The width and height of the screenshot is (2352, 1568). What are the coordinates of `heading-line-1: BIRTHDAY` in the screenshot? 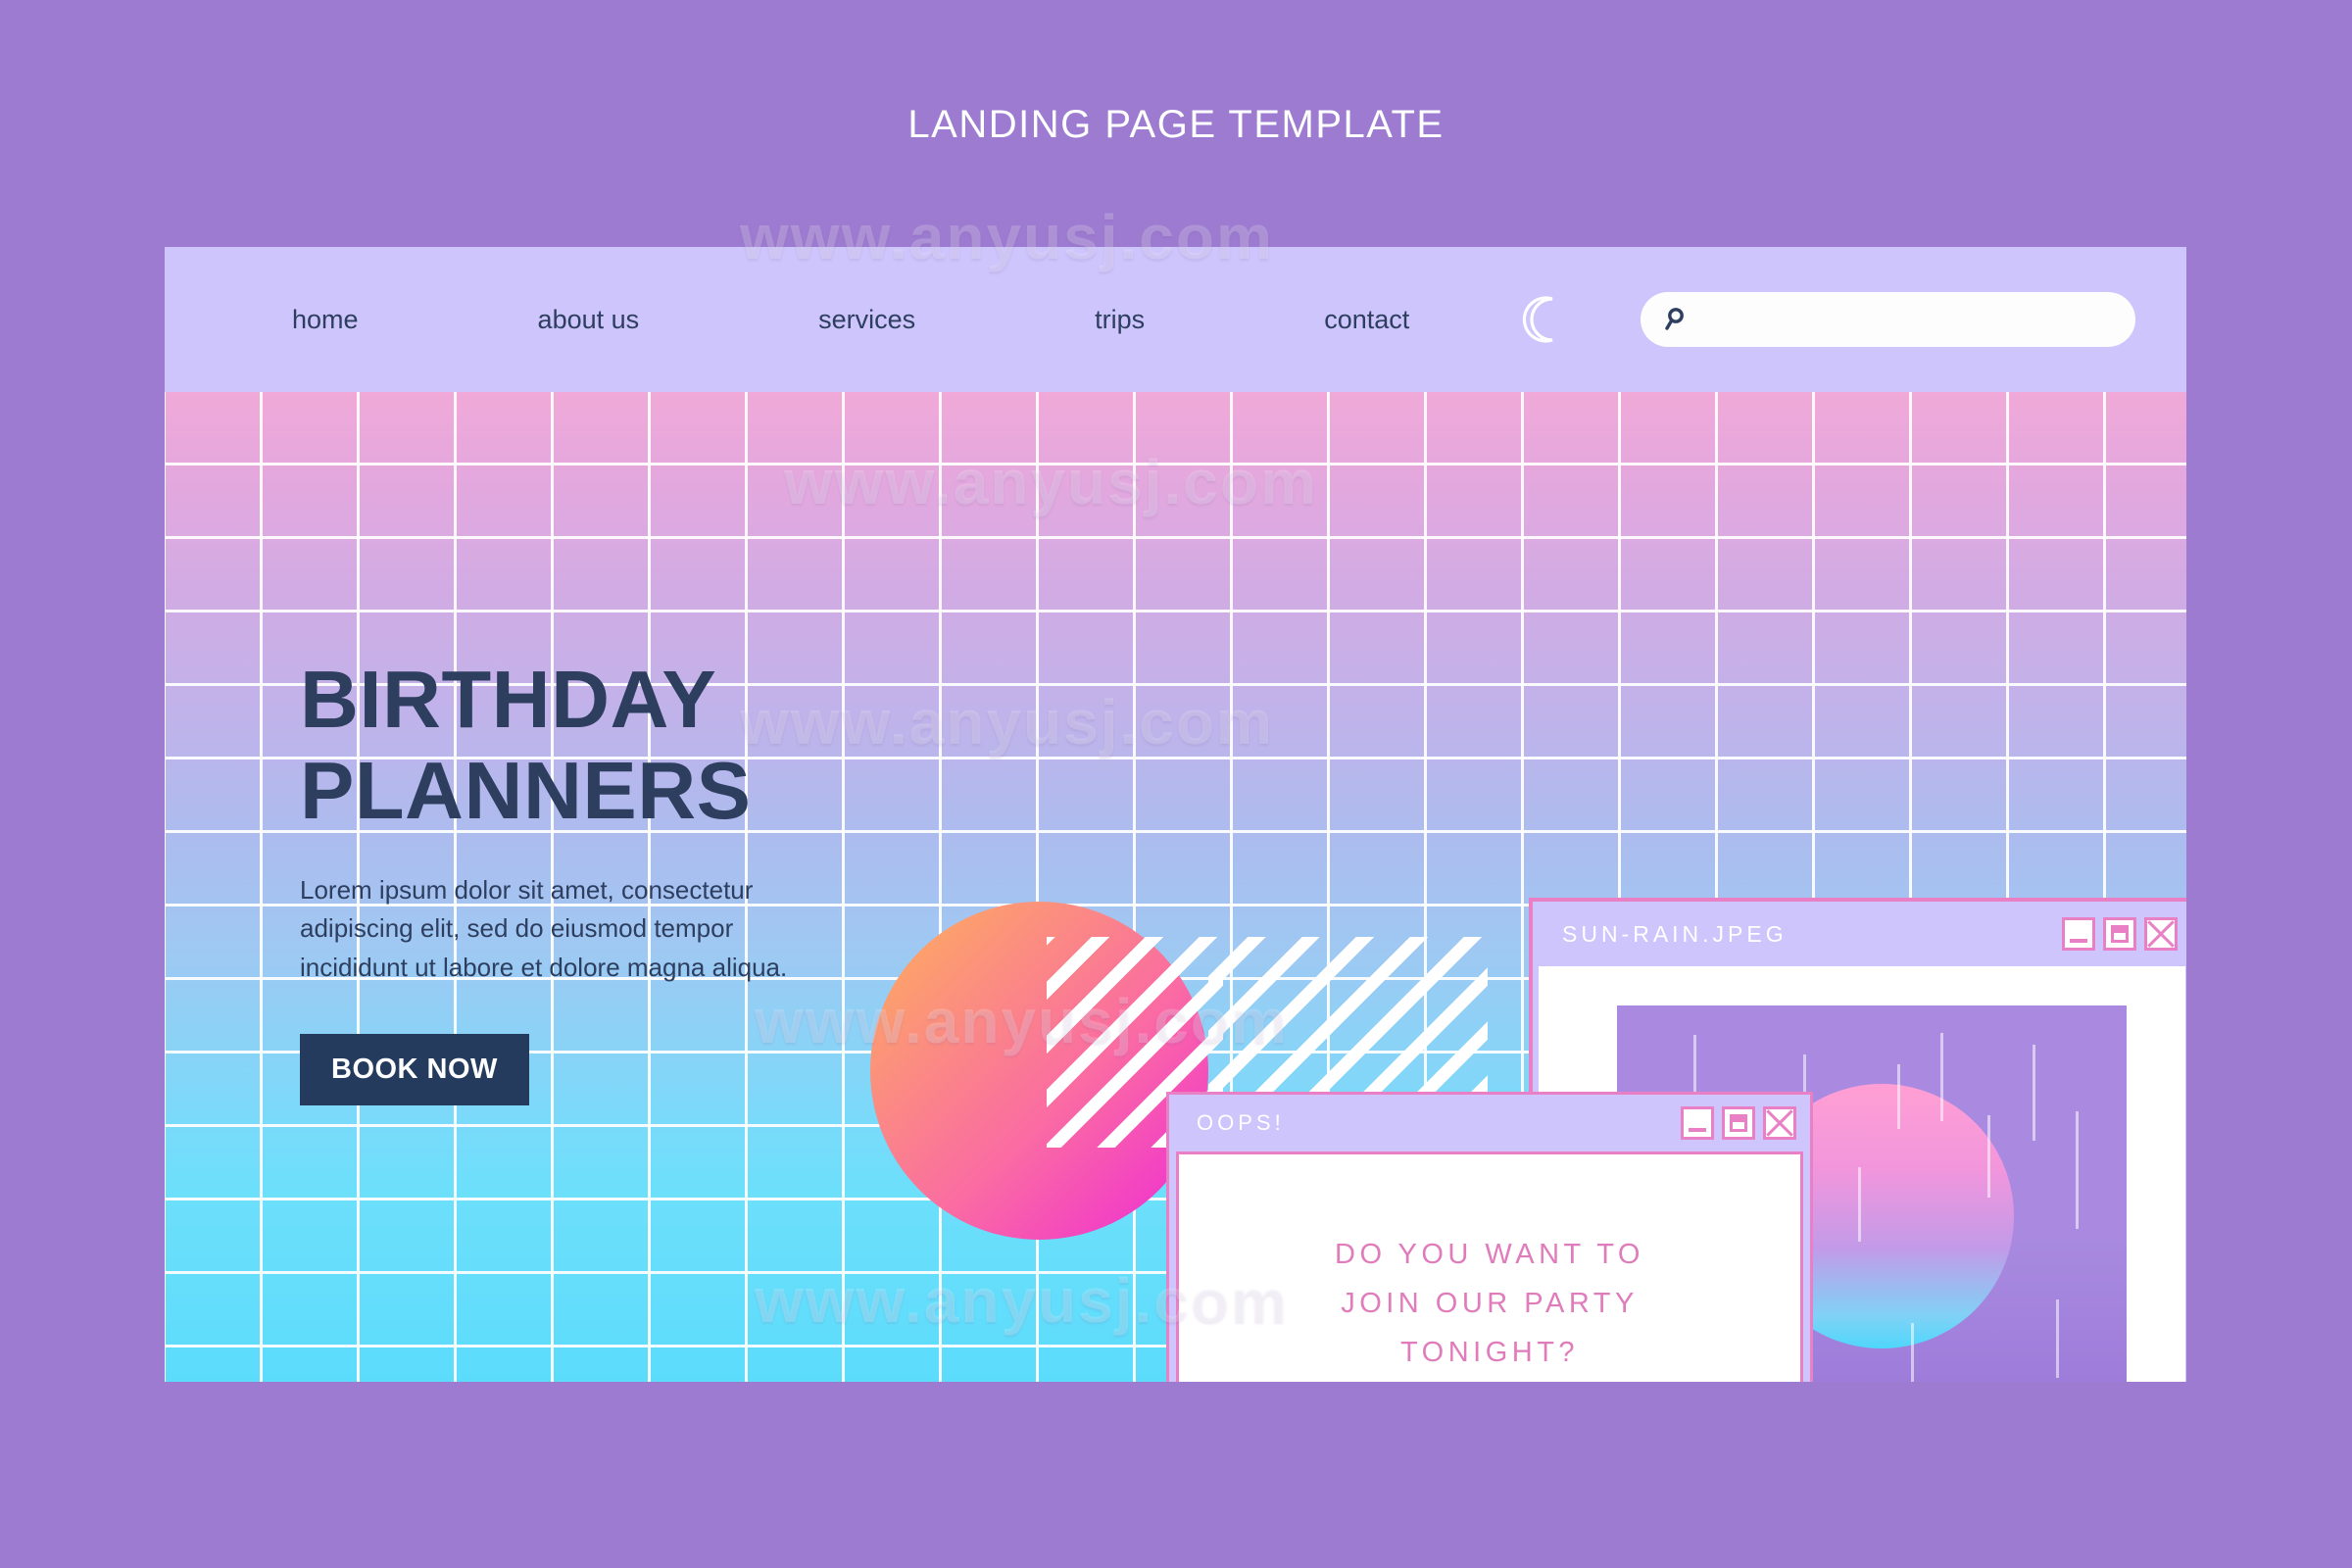 It's located at (508, 699).